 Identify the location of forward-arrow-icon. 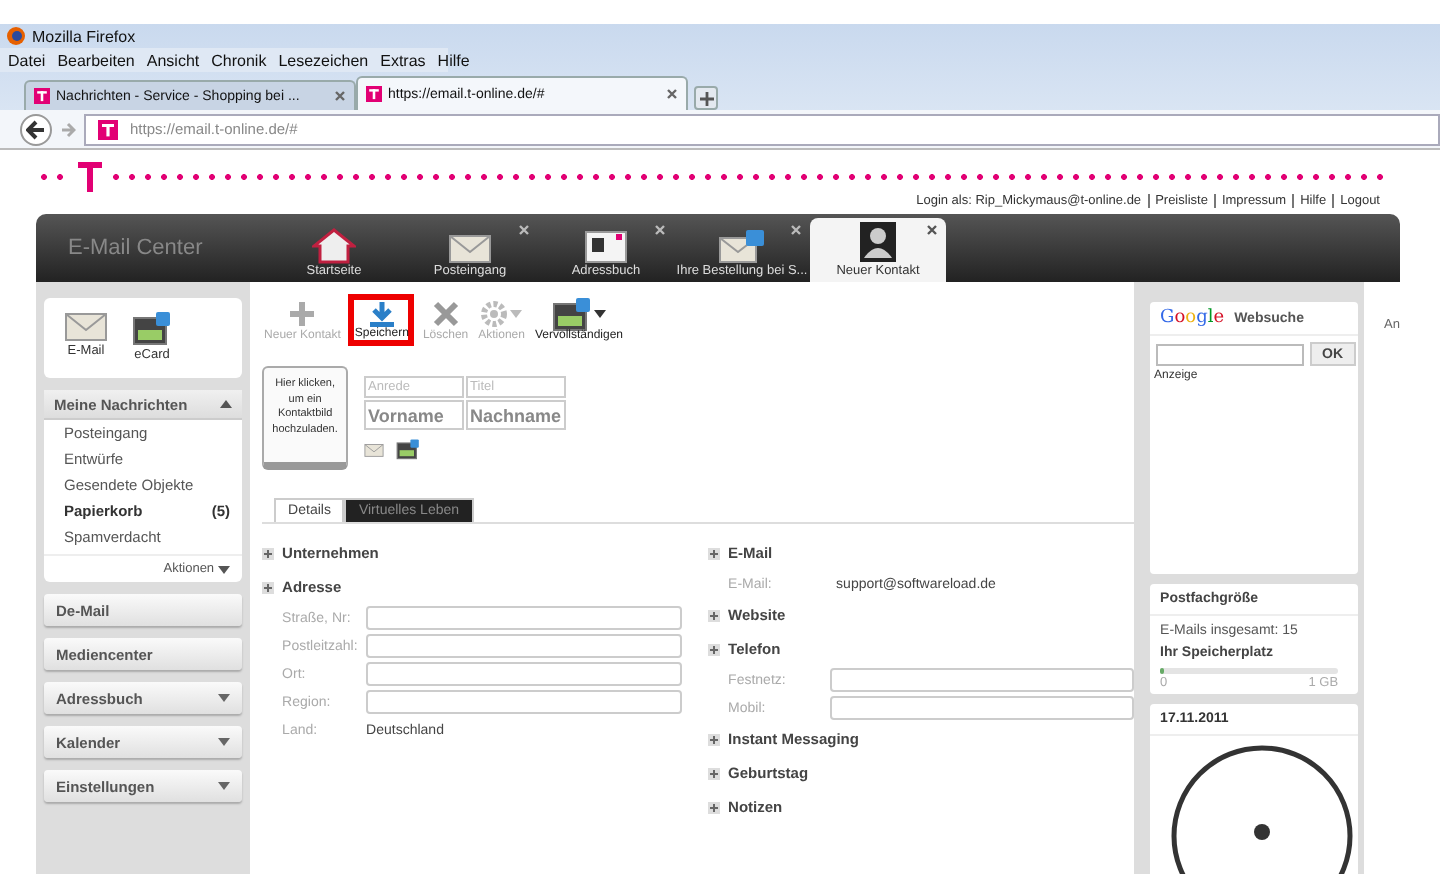
(68, 129).